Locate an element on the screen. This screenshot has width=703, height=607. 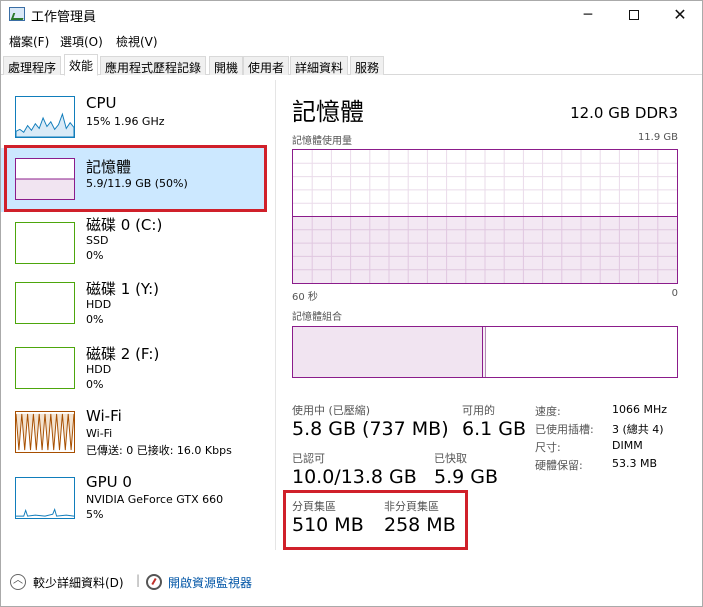
memory-heading: 記憶體 is located at coordinates (328, 112).